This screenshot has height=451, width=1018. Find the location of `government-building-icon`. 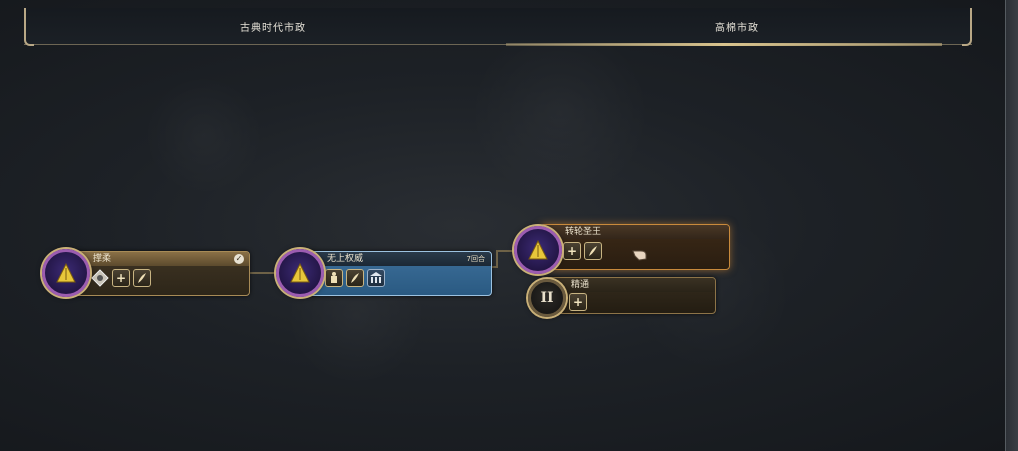

government-building-icon is located at coordinates (376, 278).